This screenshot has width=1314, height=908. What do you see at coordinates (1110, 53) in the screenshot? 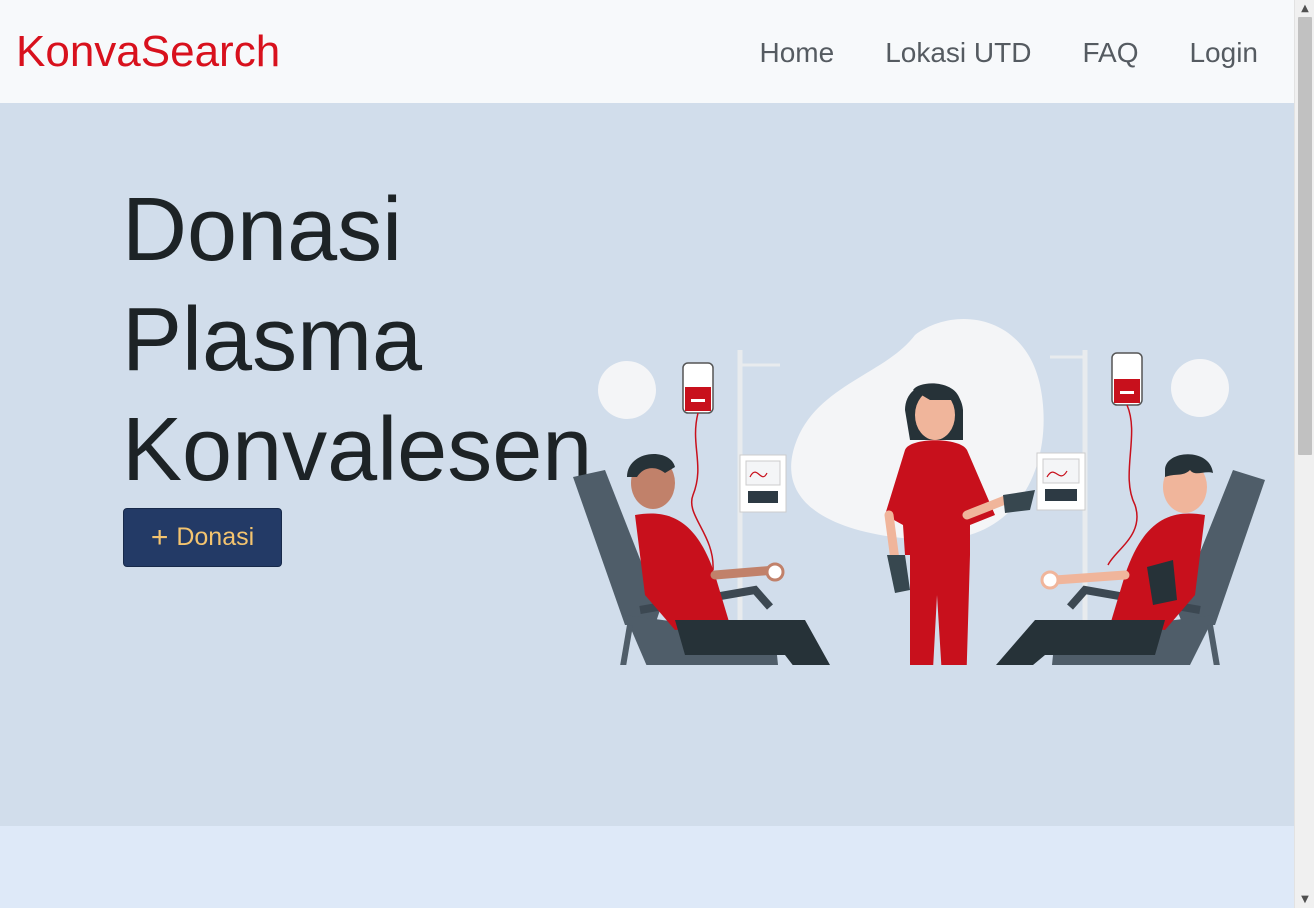
I see `nav-link-faq: FAQ` at bounding box center [1110, 53].